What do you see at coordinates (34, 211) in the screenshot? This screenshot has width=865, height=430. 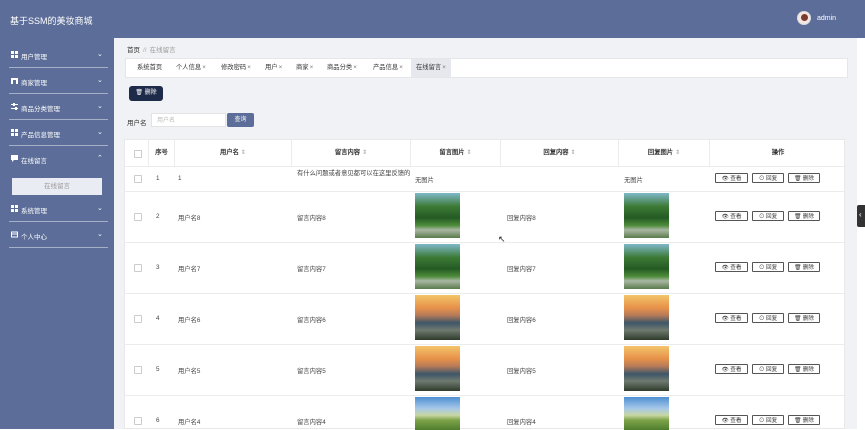 I see `sidebar-item-label: 系统管理` at bounding box center [34, 211].